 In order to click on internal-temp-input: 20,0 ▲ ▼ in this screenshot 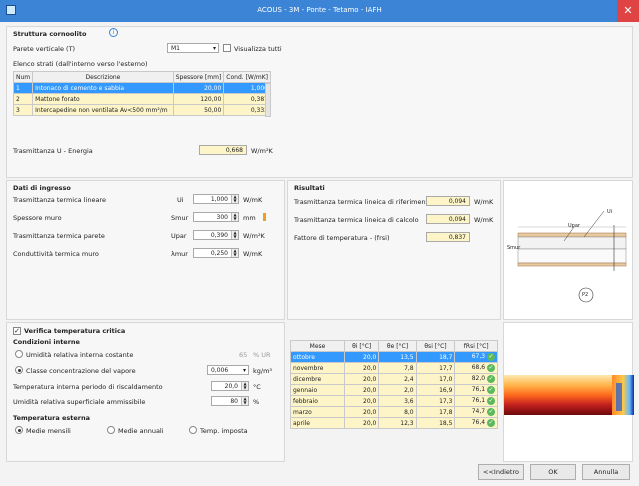, I will do `click(230, 386)`.